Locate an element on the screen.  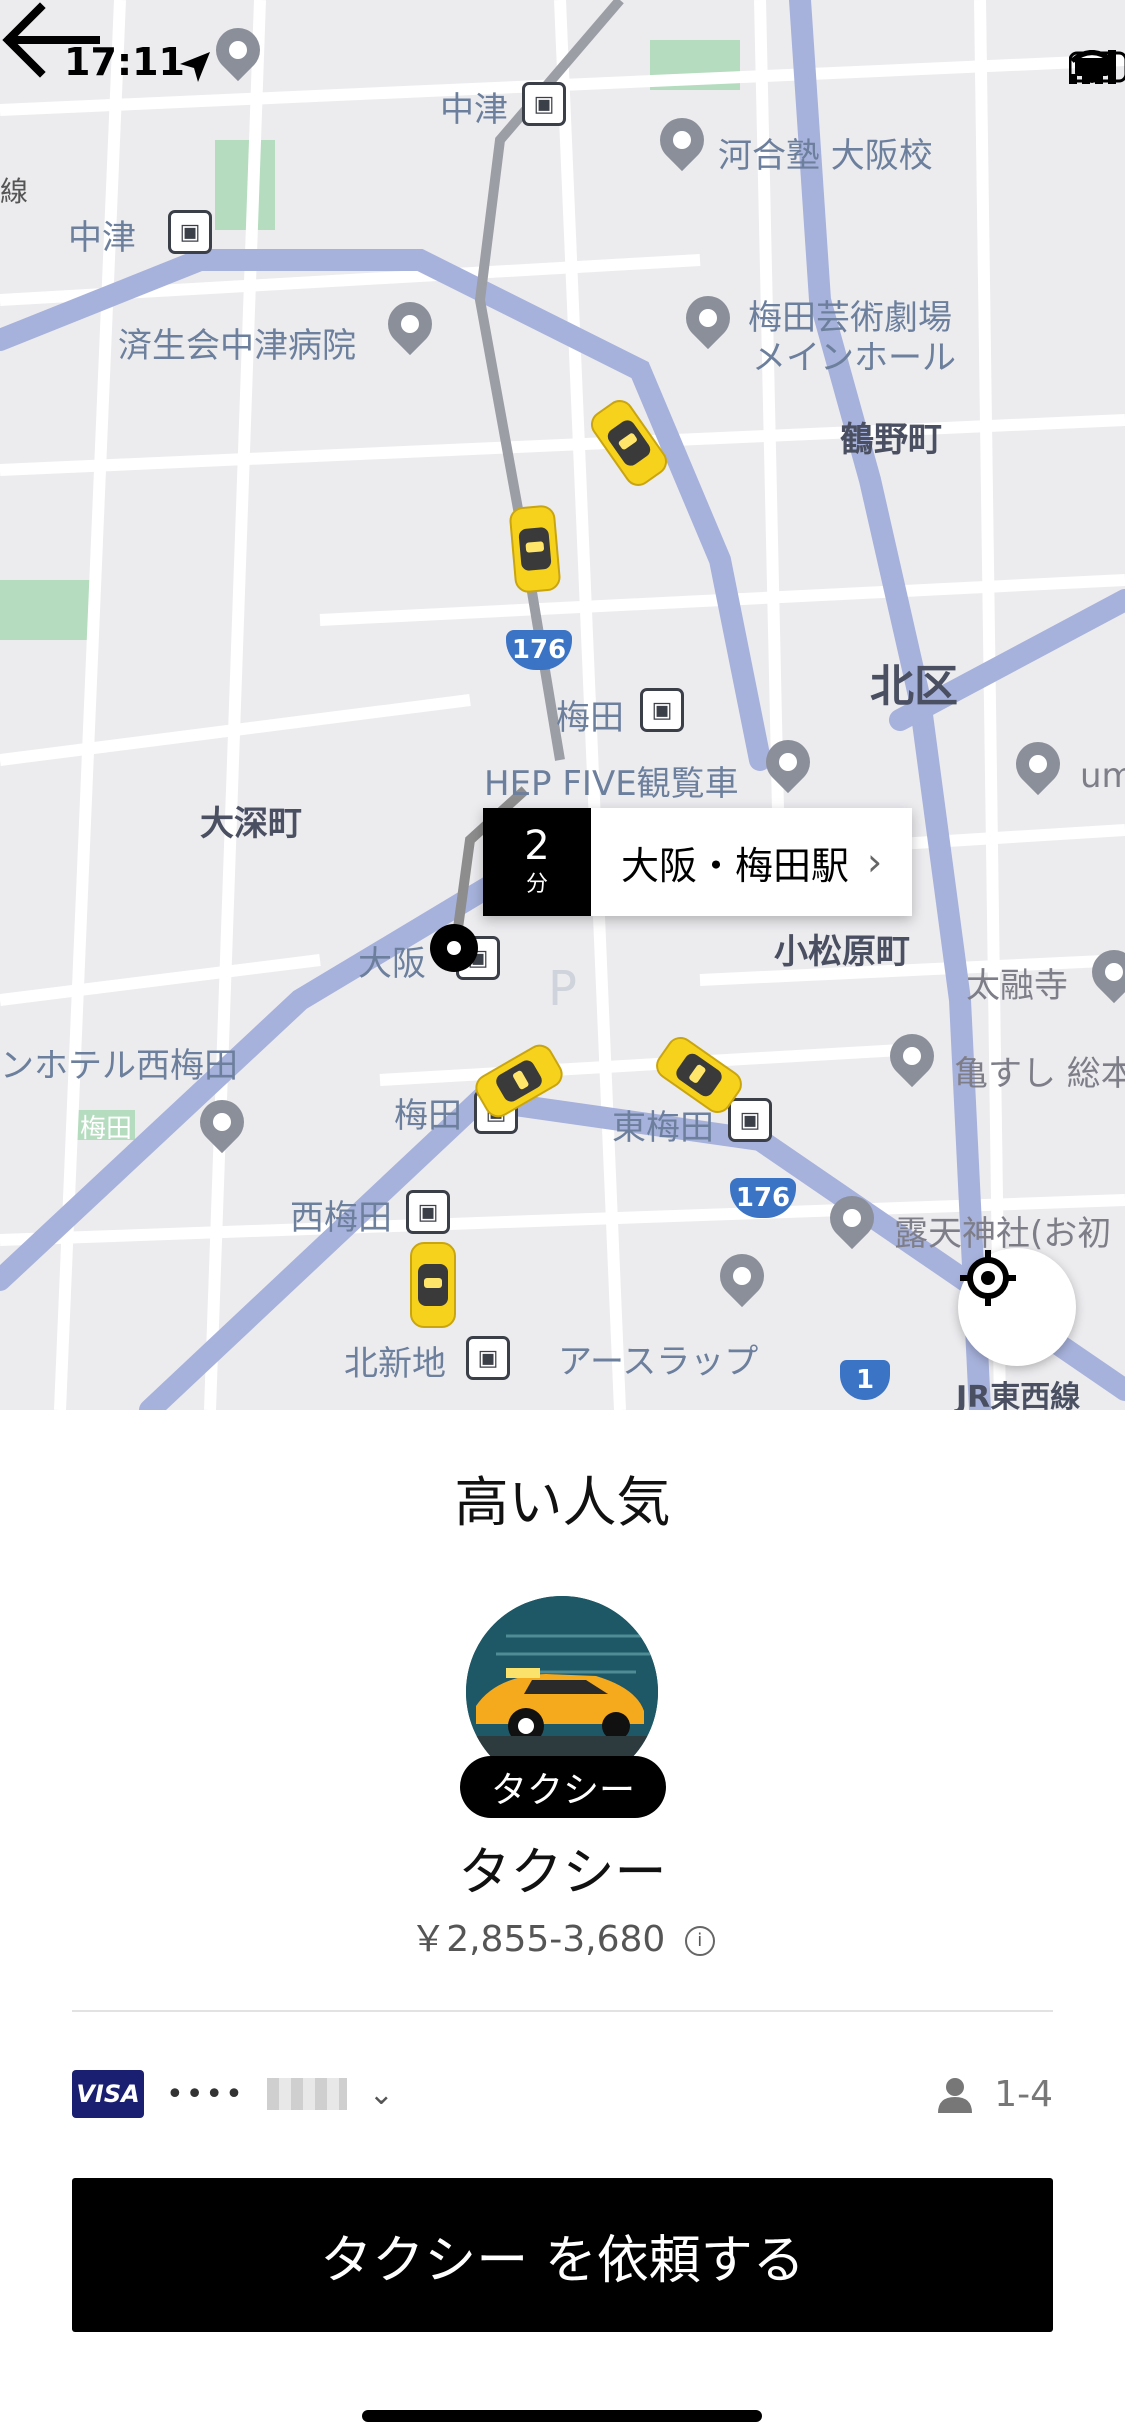
eta-minutes: 2 is located at coordinates (537, 846).